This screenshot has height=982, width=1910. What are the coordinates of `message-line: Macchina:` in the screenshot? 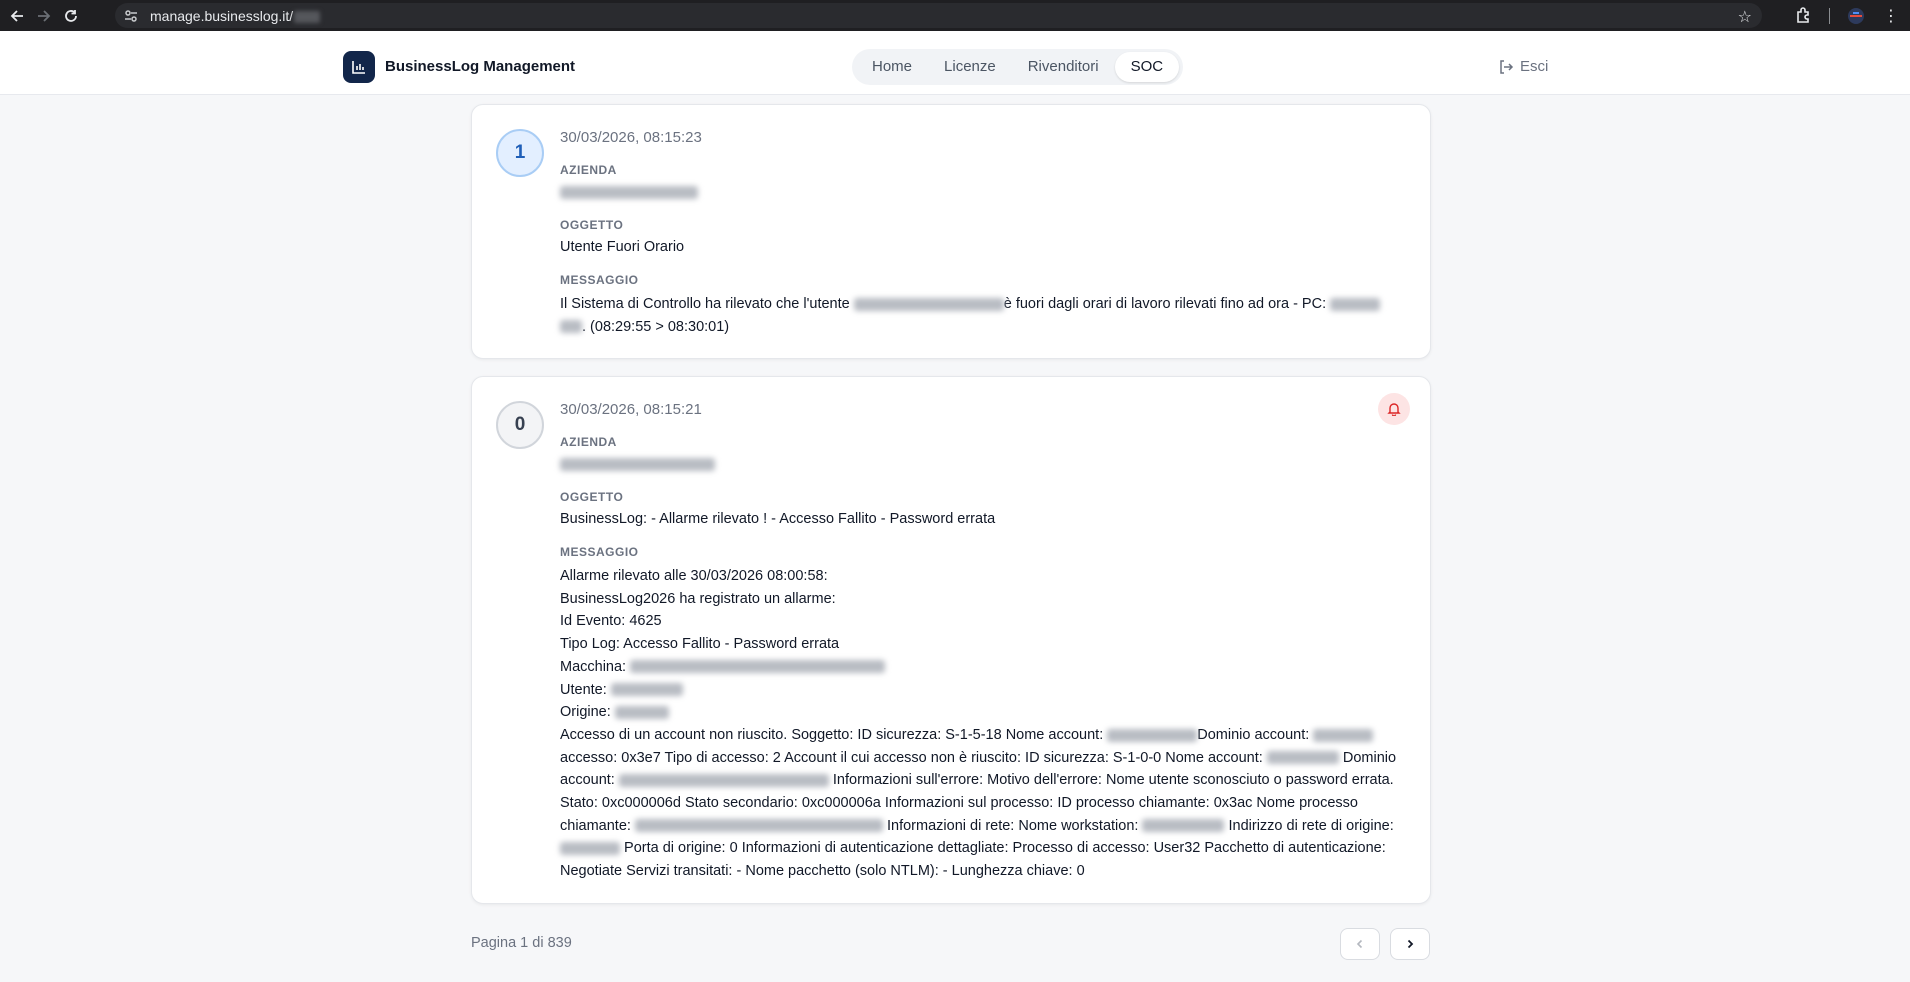 It's located at (981, 667).